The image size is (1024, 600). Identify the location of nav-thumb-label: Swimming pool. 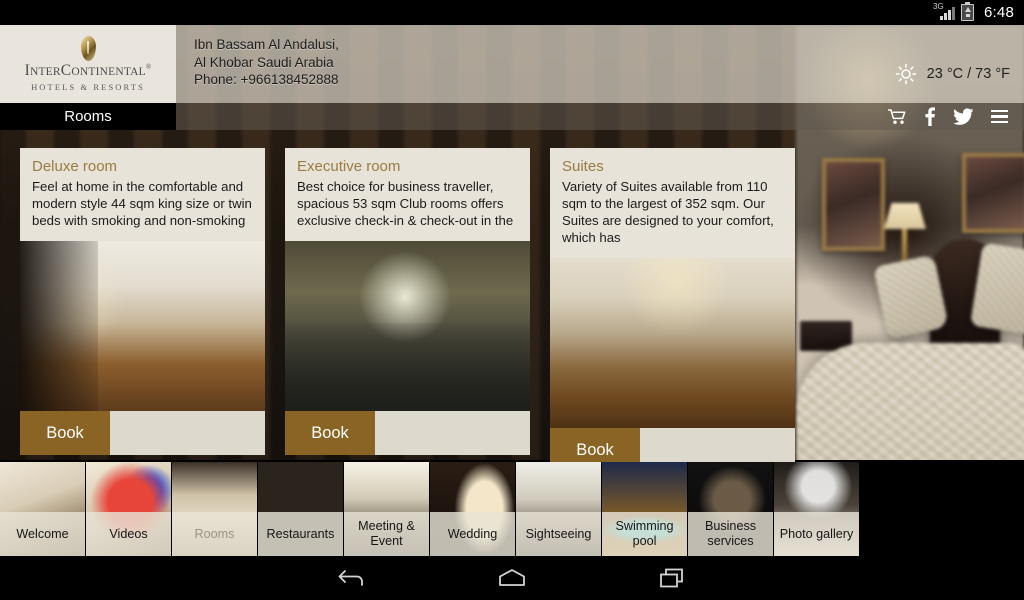
(644, 534).